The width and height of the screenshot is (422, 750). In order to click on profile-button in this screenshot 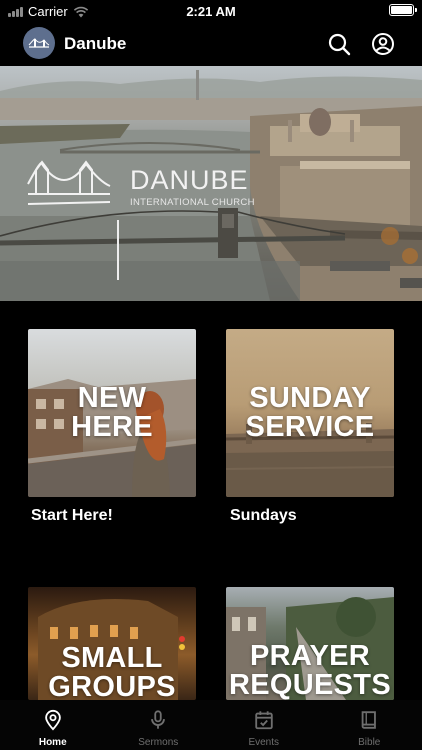, I will do `click(383, 44)`.